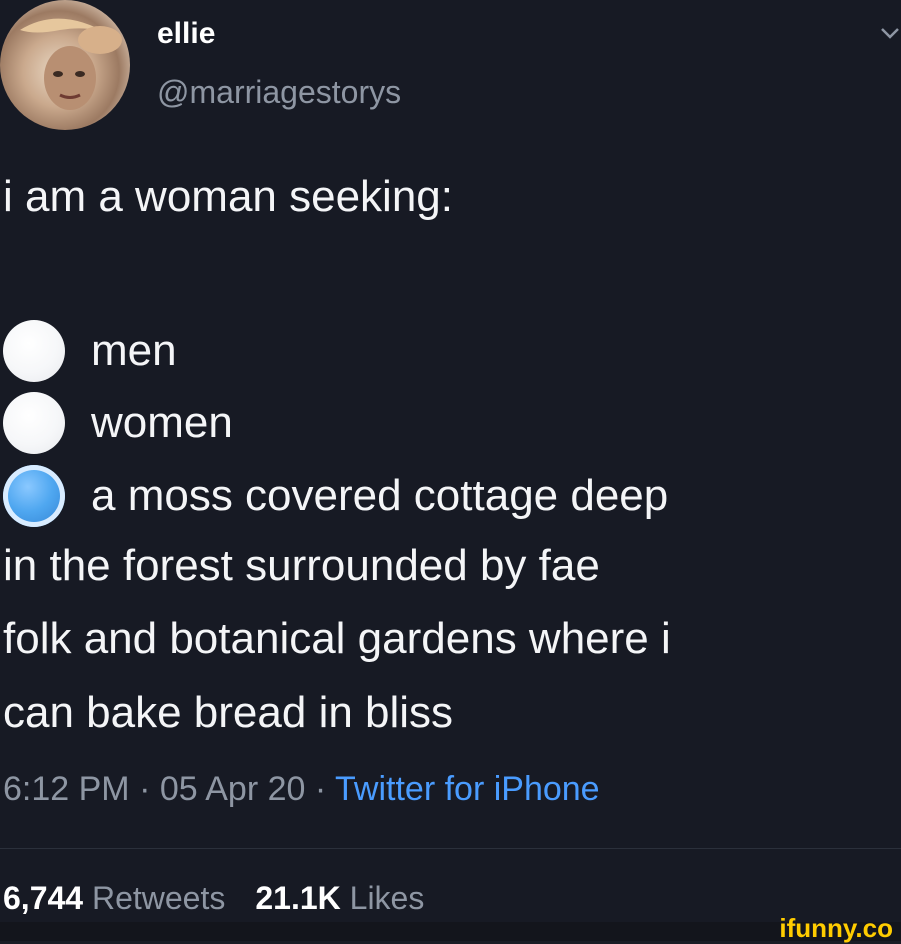  What do you see at coordinates (162, 422) in the screenshot?
I see `option-label: women` at bounding box center [162, 422].